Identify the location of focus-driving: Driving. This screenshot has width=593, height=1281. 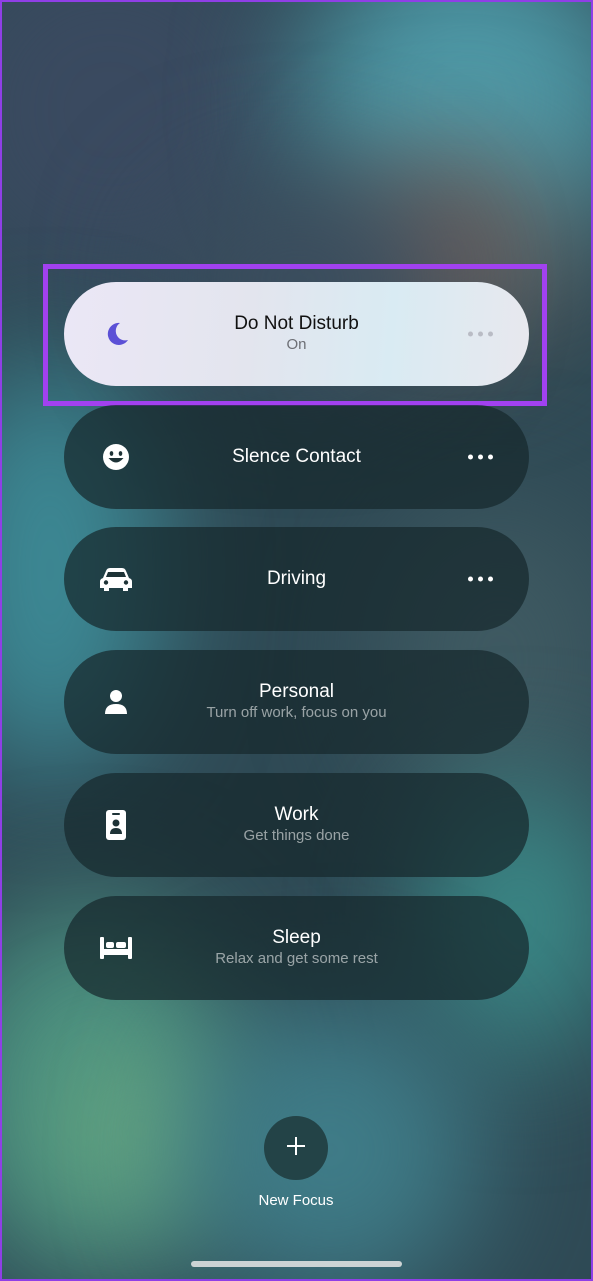
(296, 579).